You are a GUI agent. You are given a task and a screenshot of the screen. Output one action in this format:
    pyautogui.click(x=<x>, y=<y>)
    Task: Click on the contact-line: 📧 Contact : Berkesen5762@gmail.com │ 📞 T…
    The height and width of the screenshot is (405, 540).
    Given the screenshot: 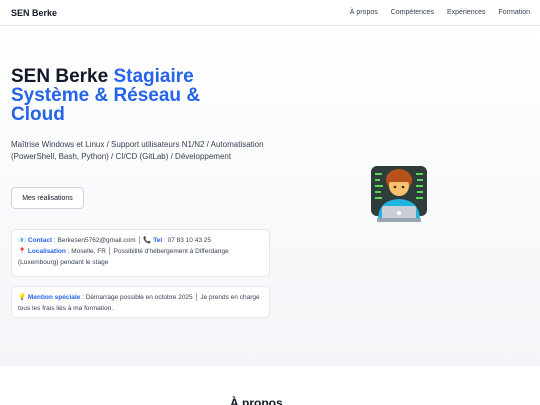 What is the action you would take?
    pyautogui.click(x=140, y=240)
    